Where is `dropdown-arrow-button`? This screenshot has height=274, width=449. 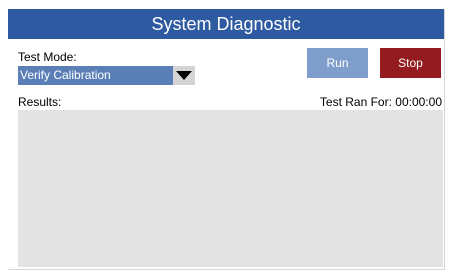 dropdown-arrow-button is located at coordinates (184, 75).